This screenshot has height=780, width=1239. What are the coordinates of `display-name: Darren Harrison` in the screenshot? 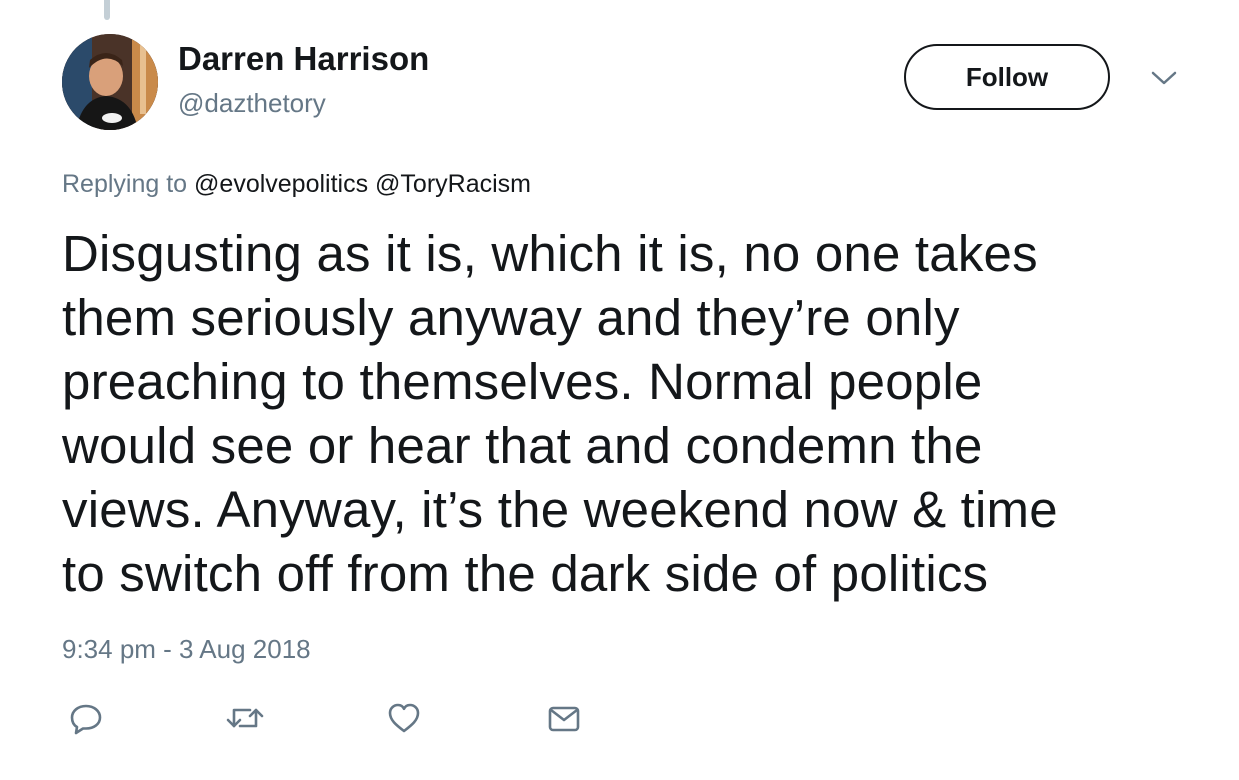 It's located at (303, 59).